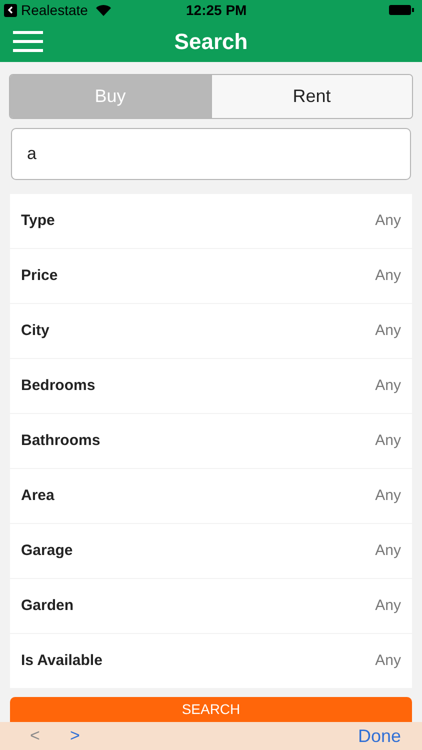 Image resolution: width=422 pixels, height=750 pixels. I want to click on menu-icon, so click(28, 41).